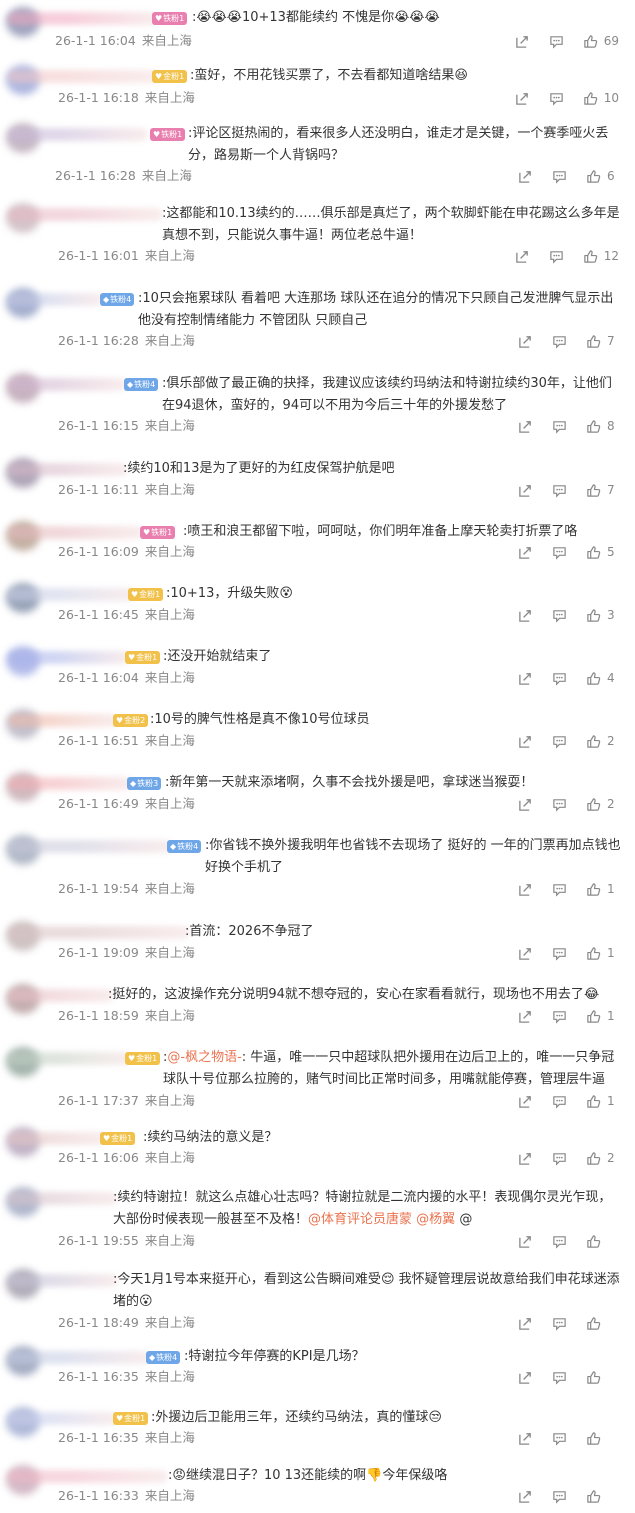 Image resolution: width=635 pixels, height=1513 pixels. What do you see at coordinates (611, 1158) in the screenshot?
I see `like-count: 2` at bounding box center [611, 1158].